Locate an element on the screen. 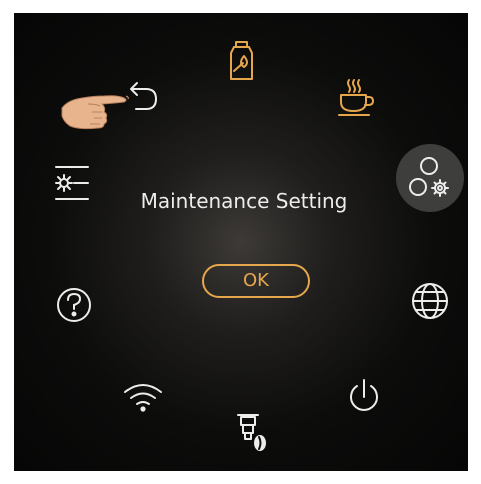 Image resolution: width=481 pixels, height=484 pixels. bean-container-icon is located at coordinates (242, 61).